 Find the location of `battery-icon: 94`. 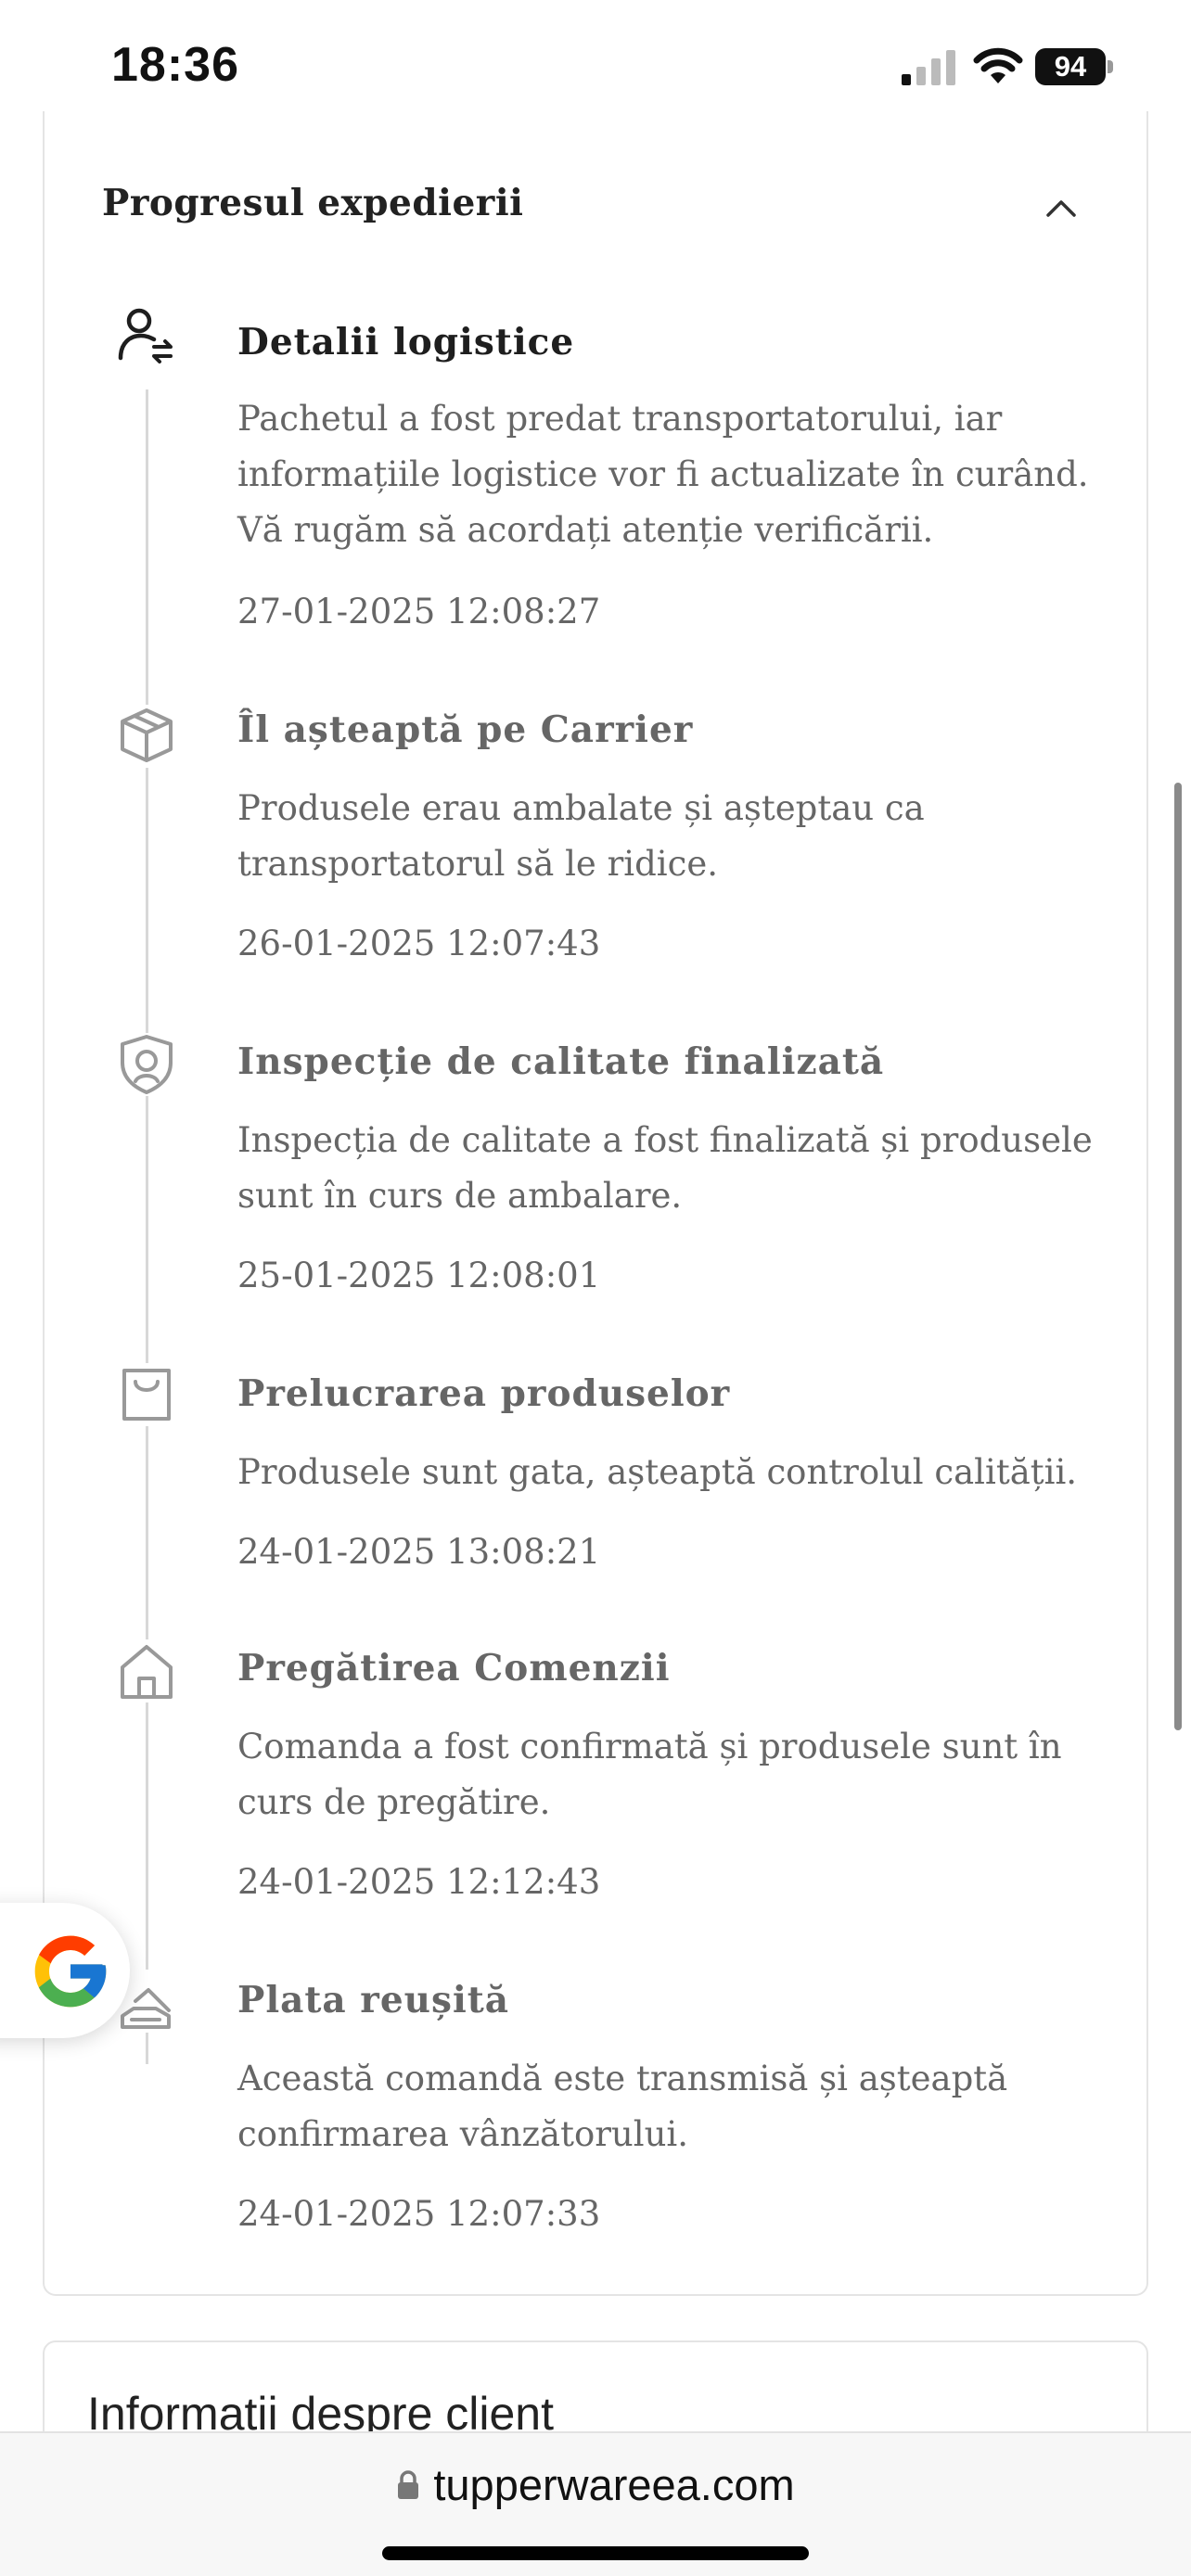

battery-icon: 94 is located at coordinates (1074, 66).